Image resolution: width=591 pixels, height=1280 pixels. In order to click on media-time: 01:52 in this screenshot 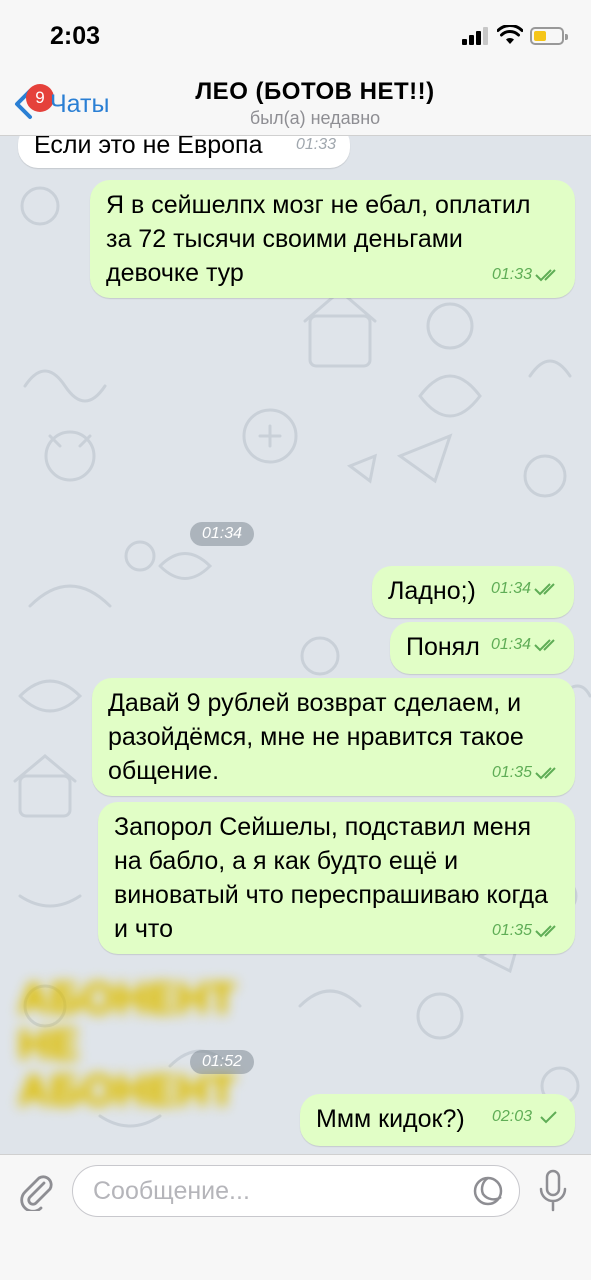, I will do `click(222, 1062)`.